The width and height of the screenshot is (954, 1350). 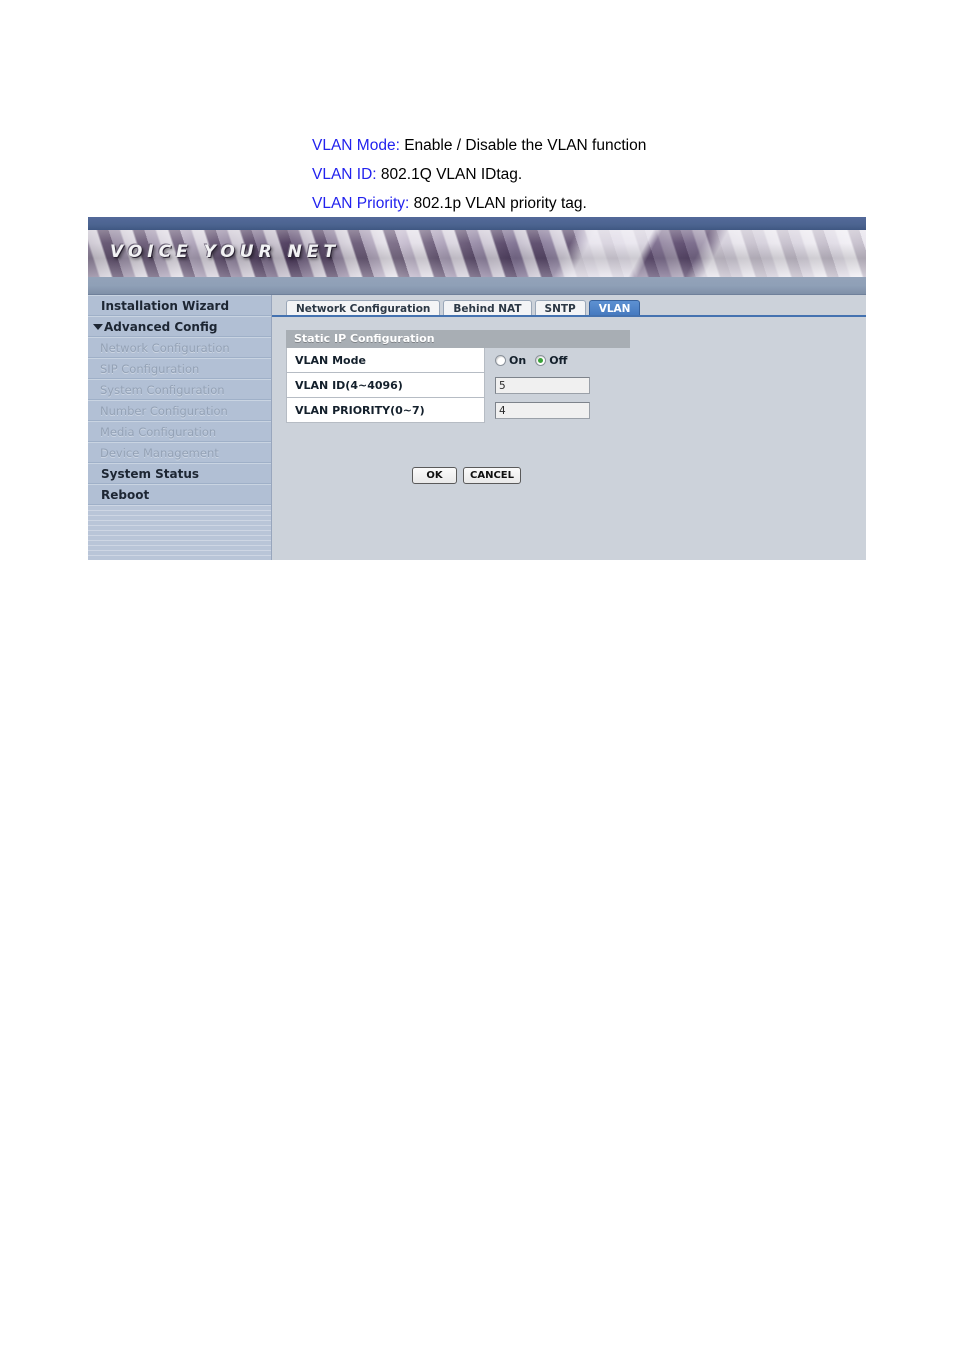 I want to click on tab-label: Network Configuration, so click(x=363, y=309).